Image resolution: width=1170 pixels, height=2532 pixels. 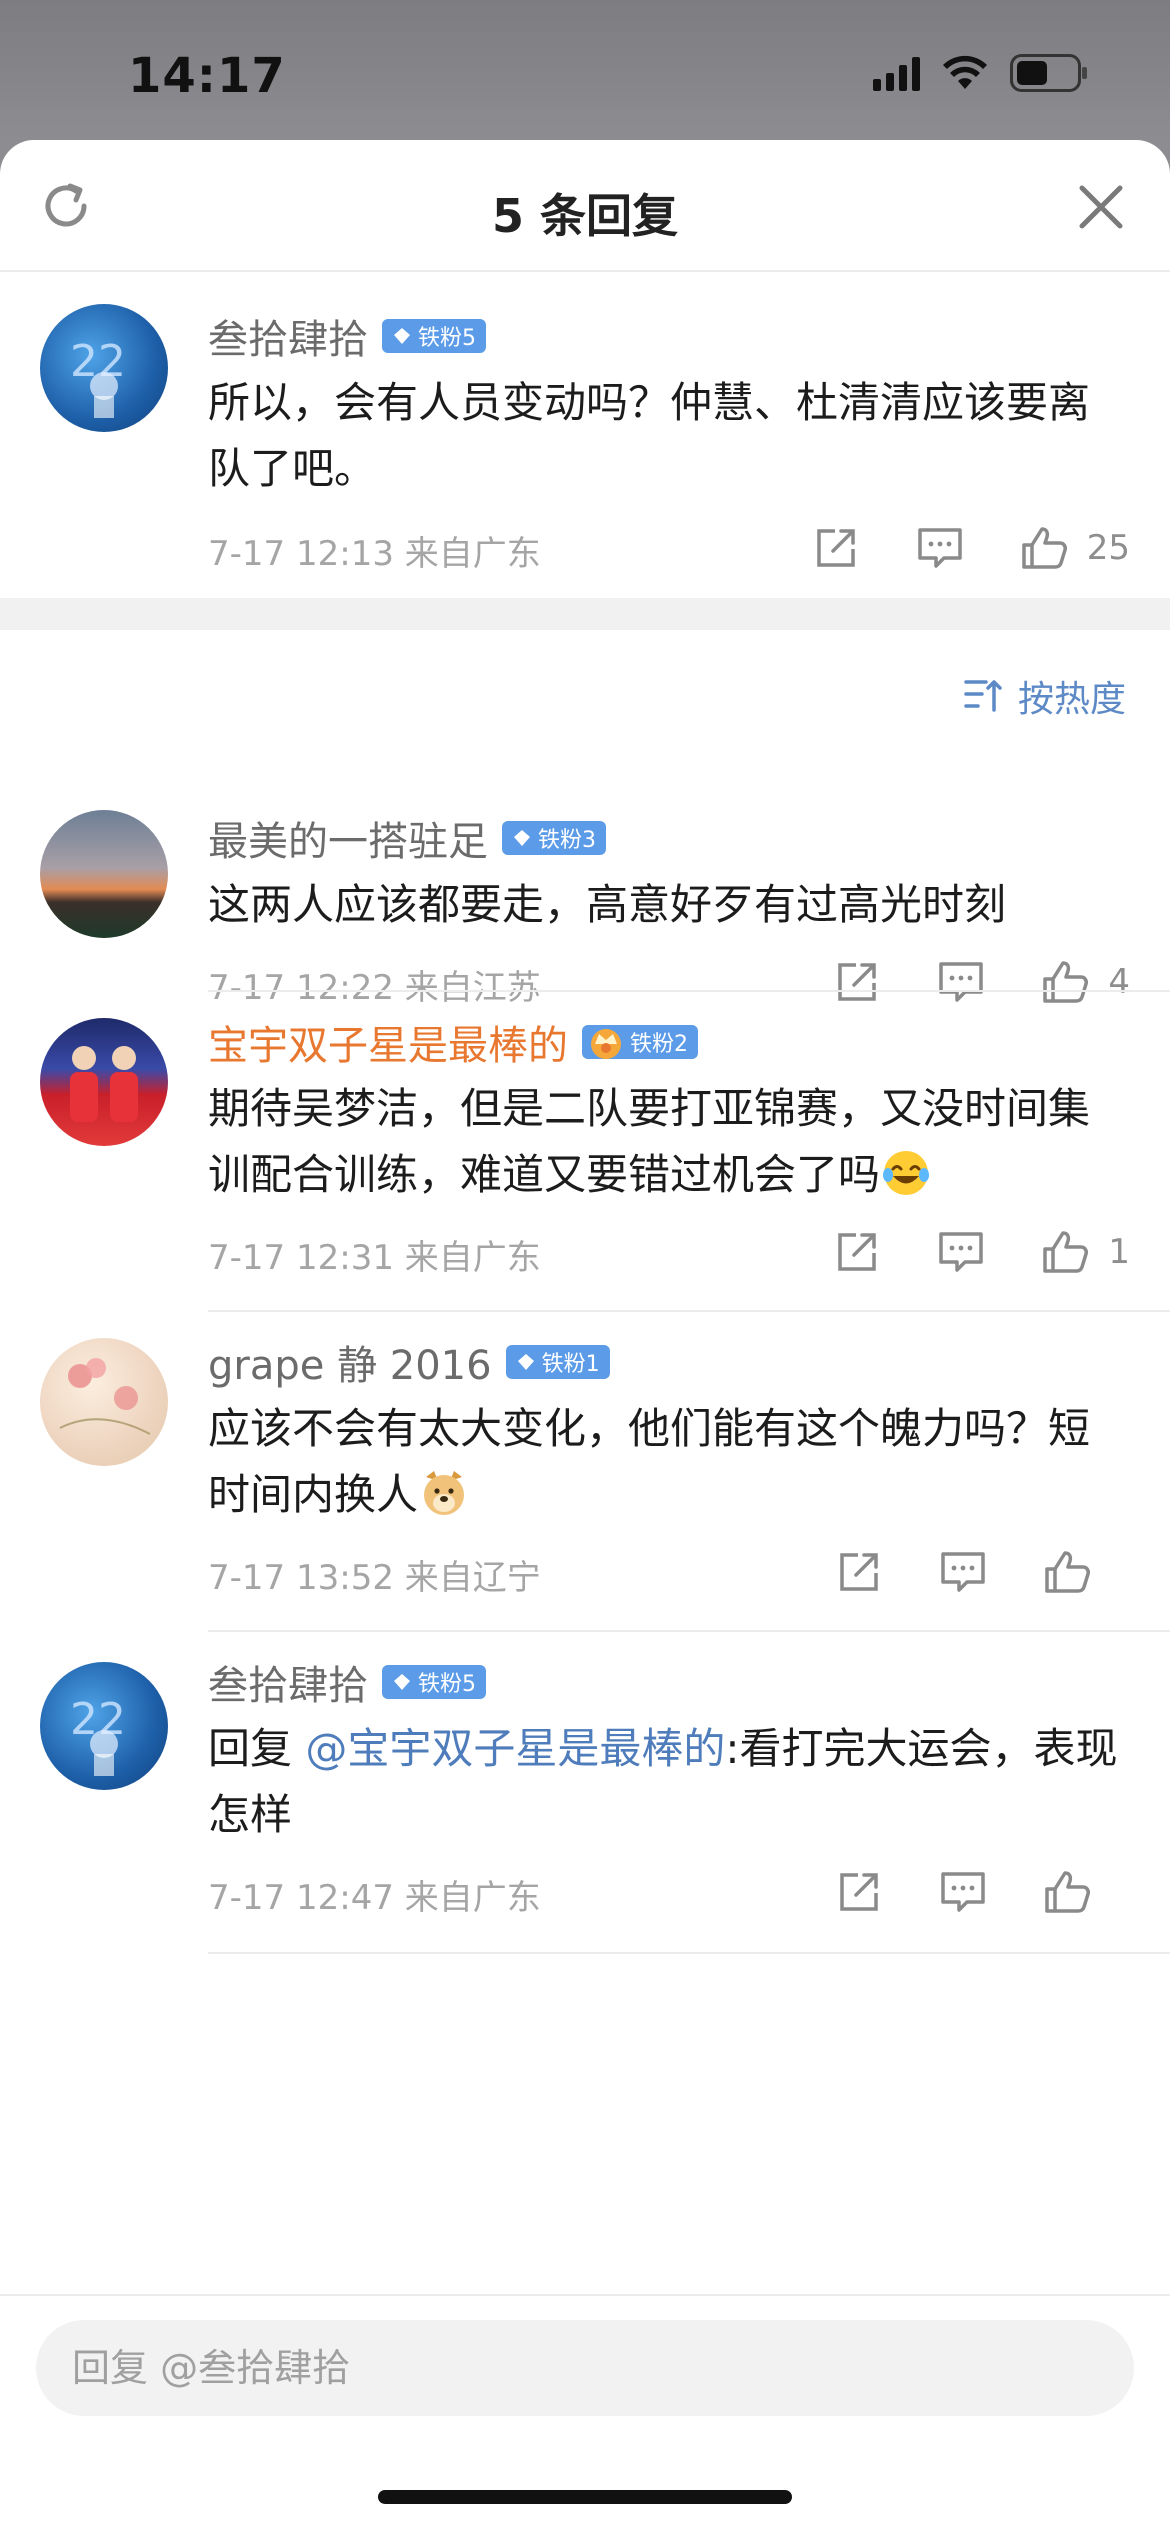 I want to click on sheet-header: 5 条回复, so click(x=585, y=206).